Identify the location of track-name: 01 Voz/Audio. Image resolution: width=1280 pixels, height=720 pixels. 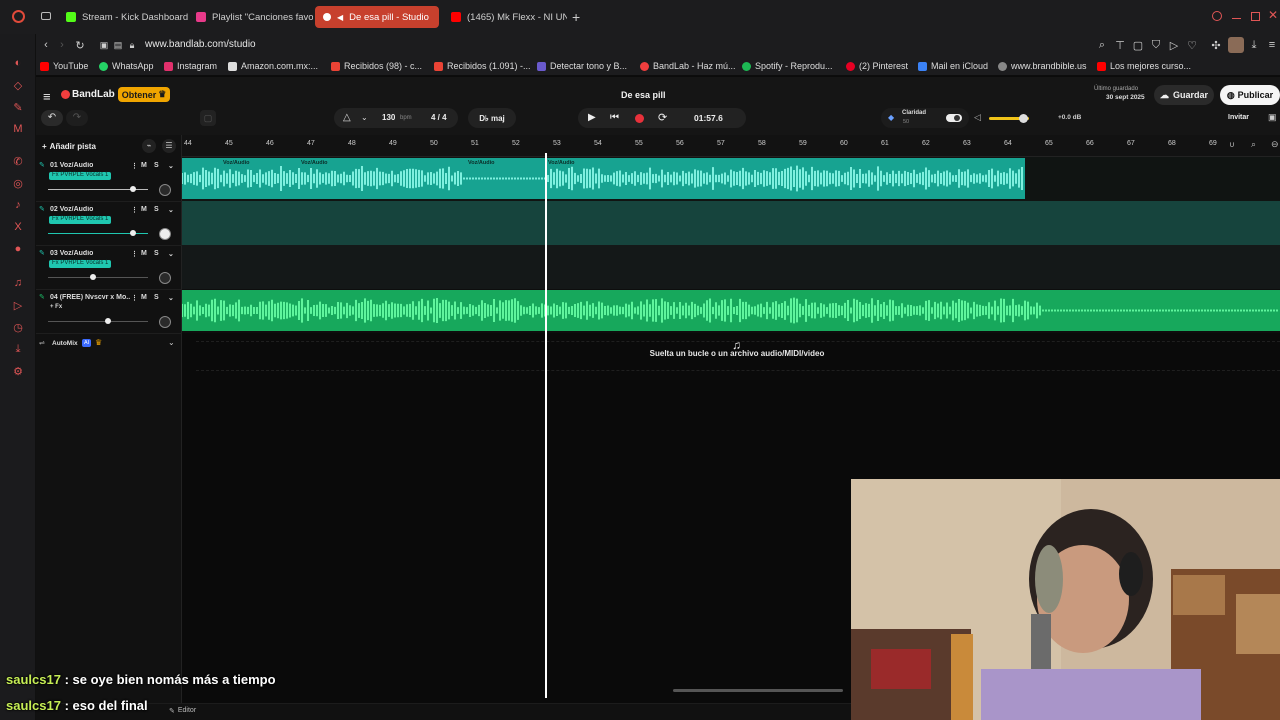
(71, 165).